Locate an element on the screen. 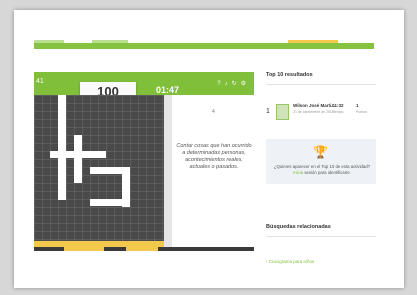 The height and width of the screenshot is (295, 417). login-link: Inicia is located at coordinates (298, 172).